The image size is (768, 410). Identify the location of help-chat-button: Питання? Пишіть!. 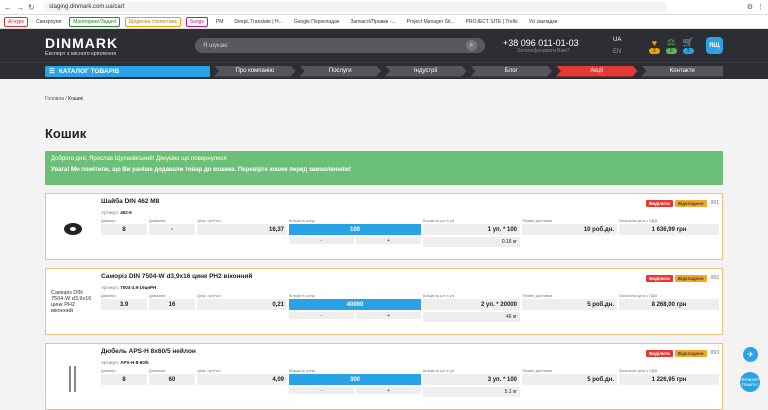
(750, 382).